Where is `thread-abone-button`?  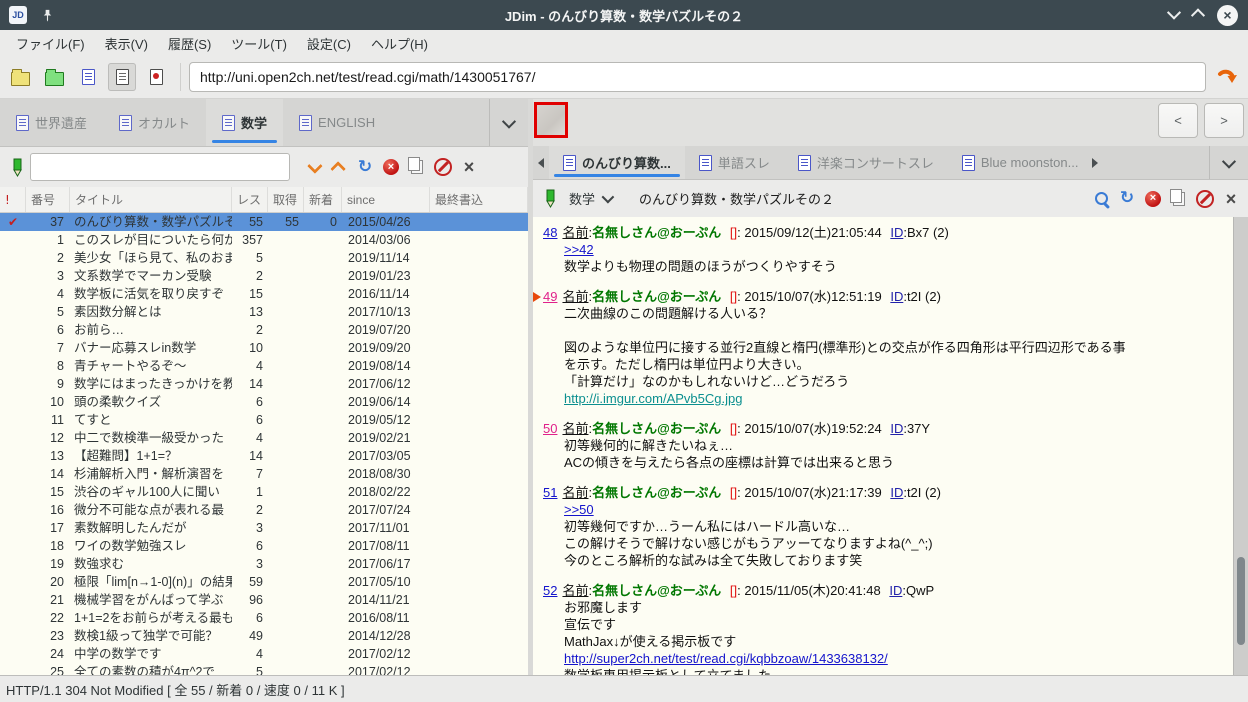 thread-abone-button is located at coordinates (1205, 199).